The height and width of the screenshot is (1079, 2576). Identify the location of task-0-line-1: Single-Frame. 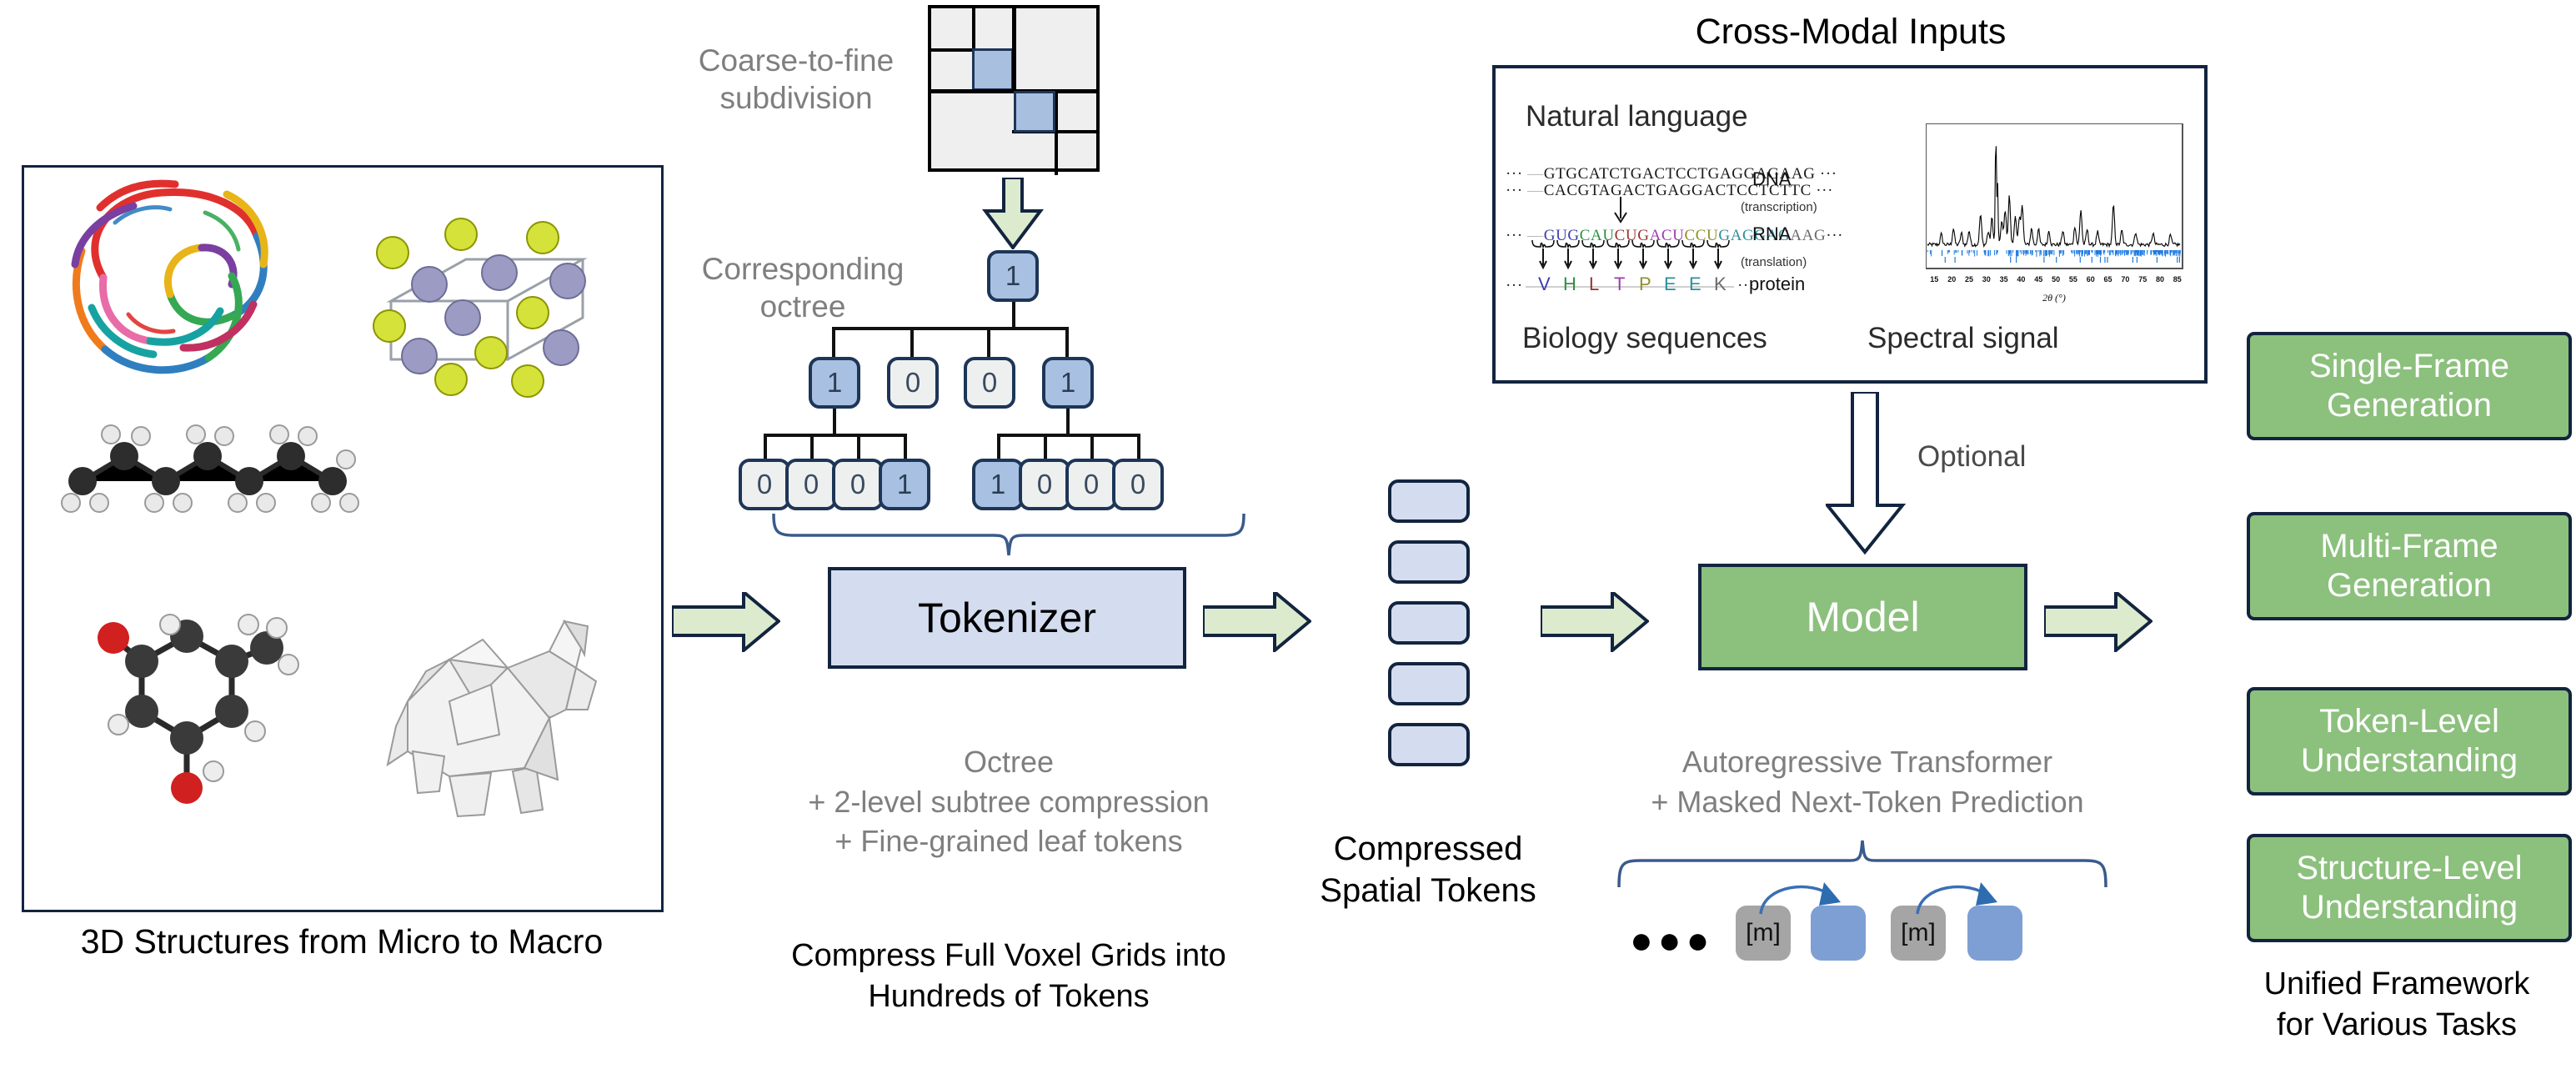
(2409, 365).